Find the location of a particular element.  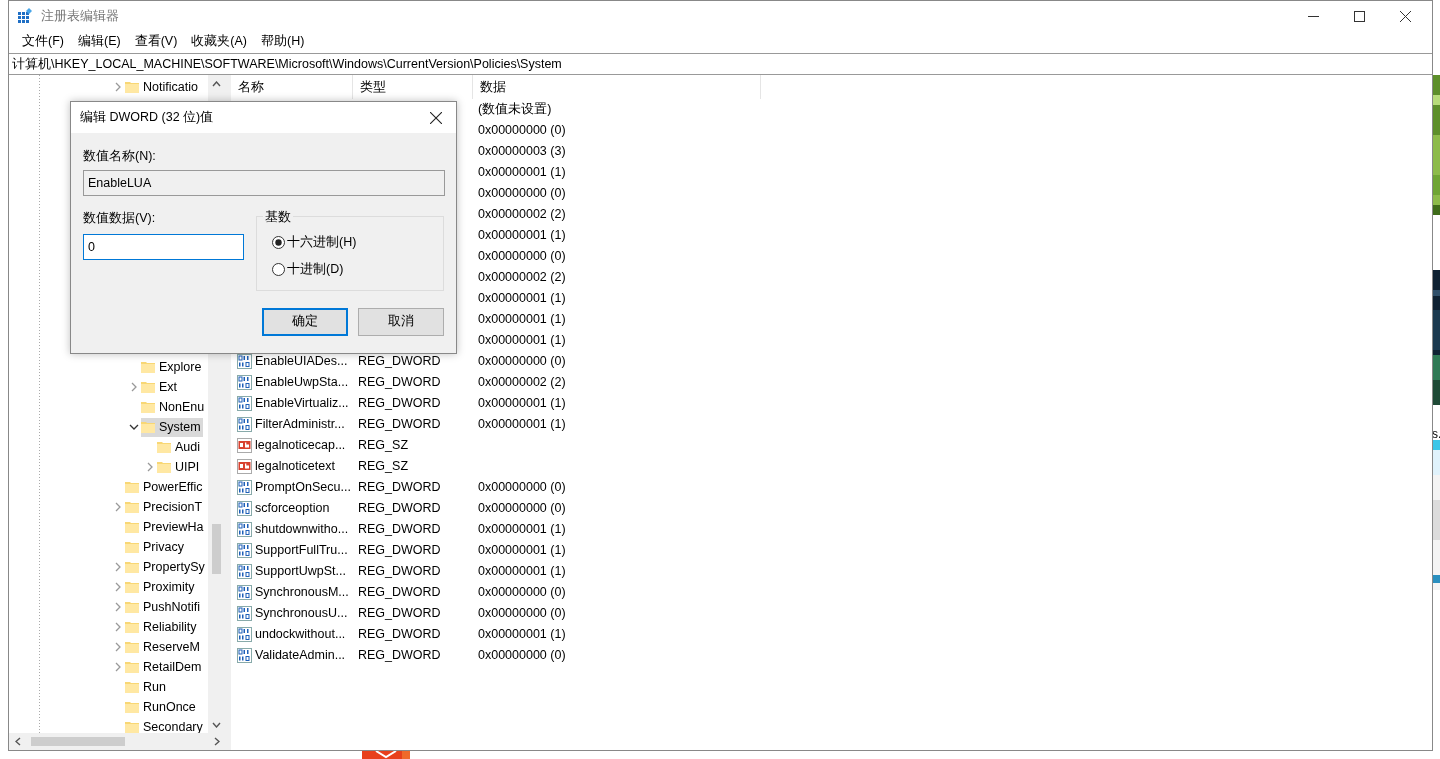

tree-item: PropertySy is located at coordinates (166, 567).